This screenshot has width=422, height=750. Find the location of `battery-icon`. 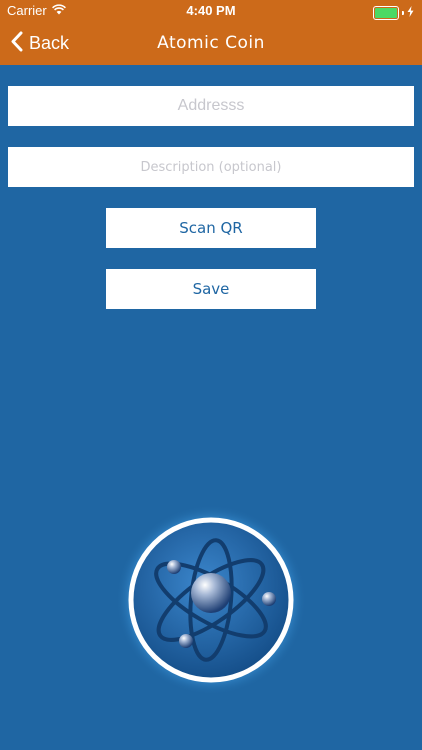

battery-icon is located at coordinates (386, 12).